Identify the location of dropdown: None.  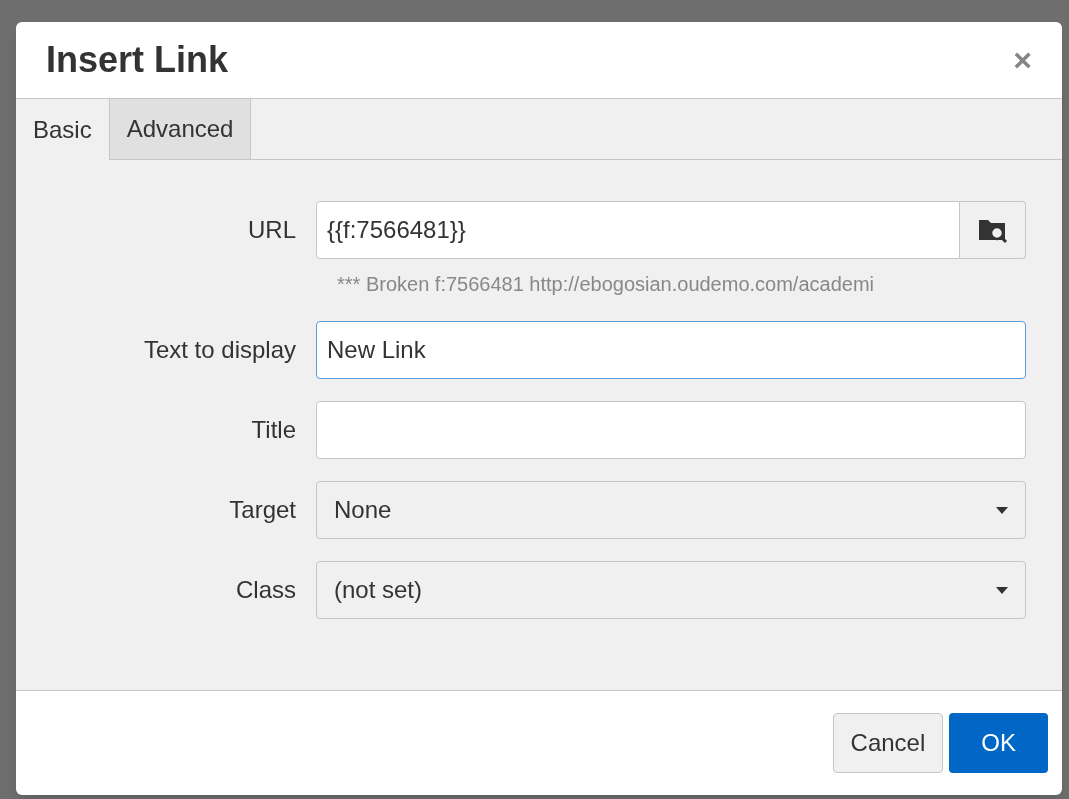
(671, 510).